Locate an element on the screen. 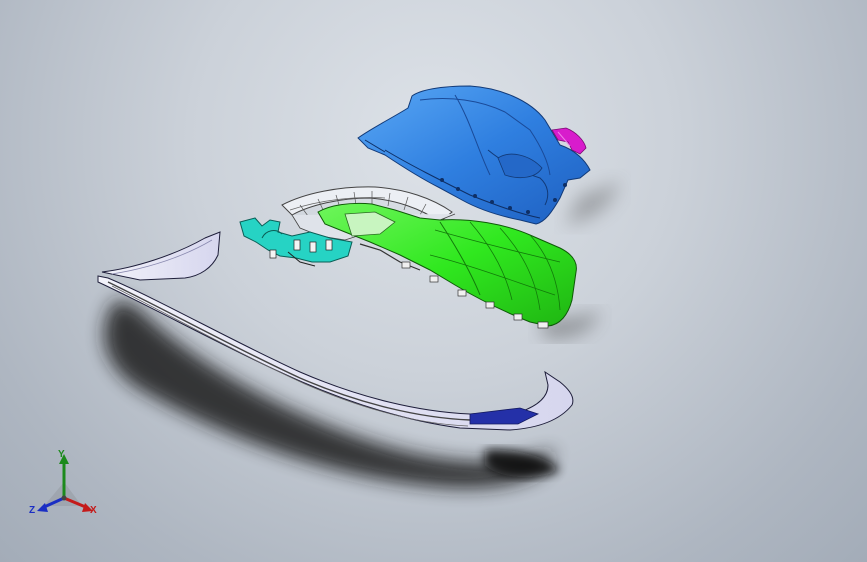 The height and width of the screenshot is (562, 867). upper-cover-part is located at coordinates (474, 155).